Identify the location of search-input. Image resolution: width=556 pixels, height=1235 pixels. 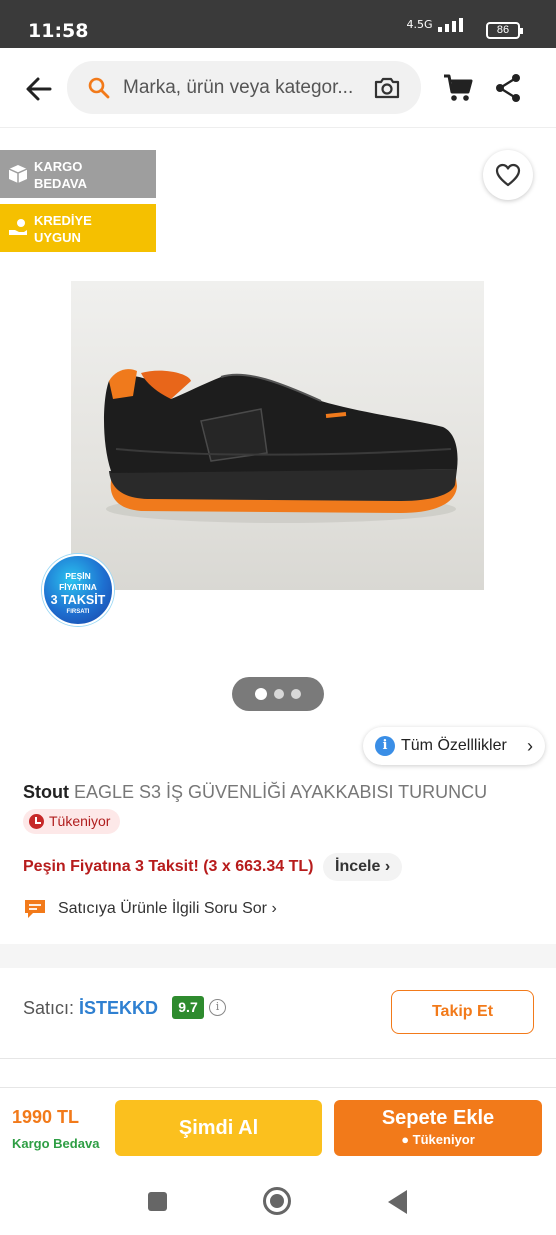
(243, 87).